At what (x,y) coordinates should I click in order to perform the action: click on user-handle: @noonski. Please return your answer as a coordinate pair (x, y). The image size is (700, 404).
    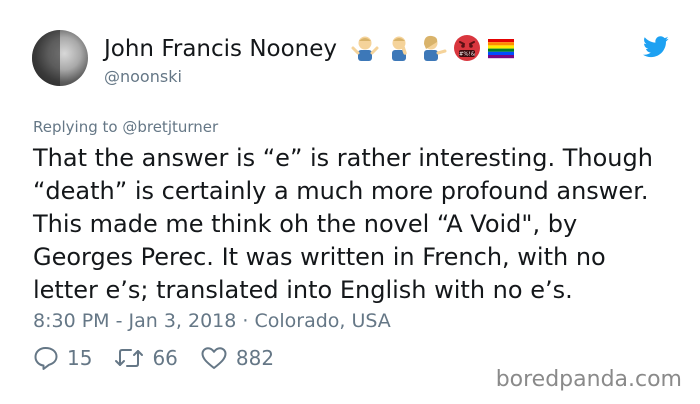
    Looking at the image, I should click on (143, 76).